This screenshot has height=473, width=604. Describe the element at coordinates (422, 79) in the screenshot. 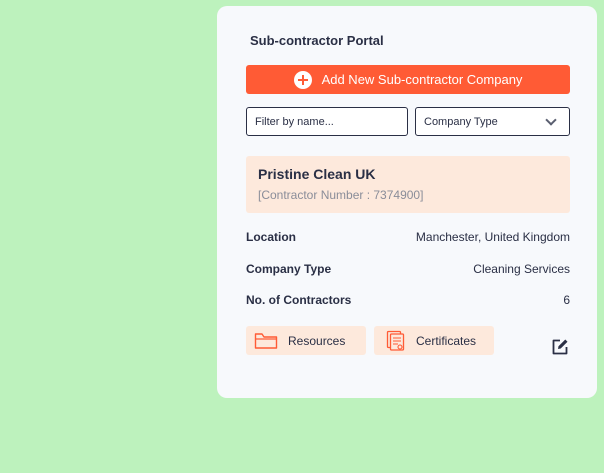

I see `add-company-label: Add New Sub-contractor Company` at that location.